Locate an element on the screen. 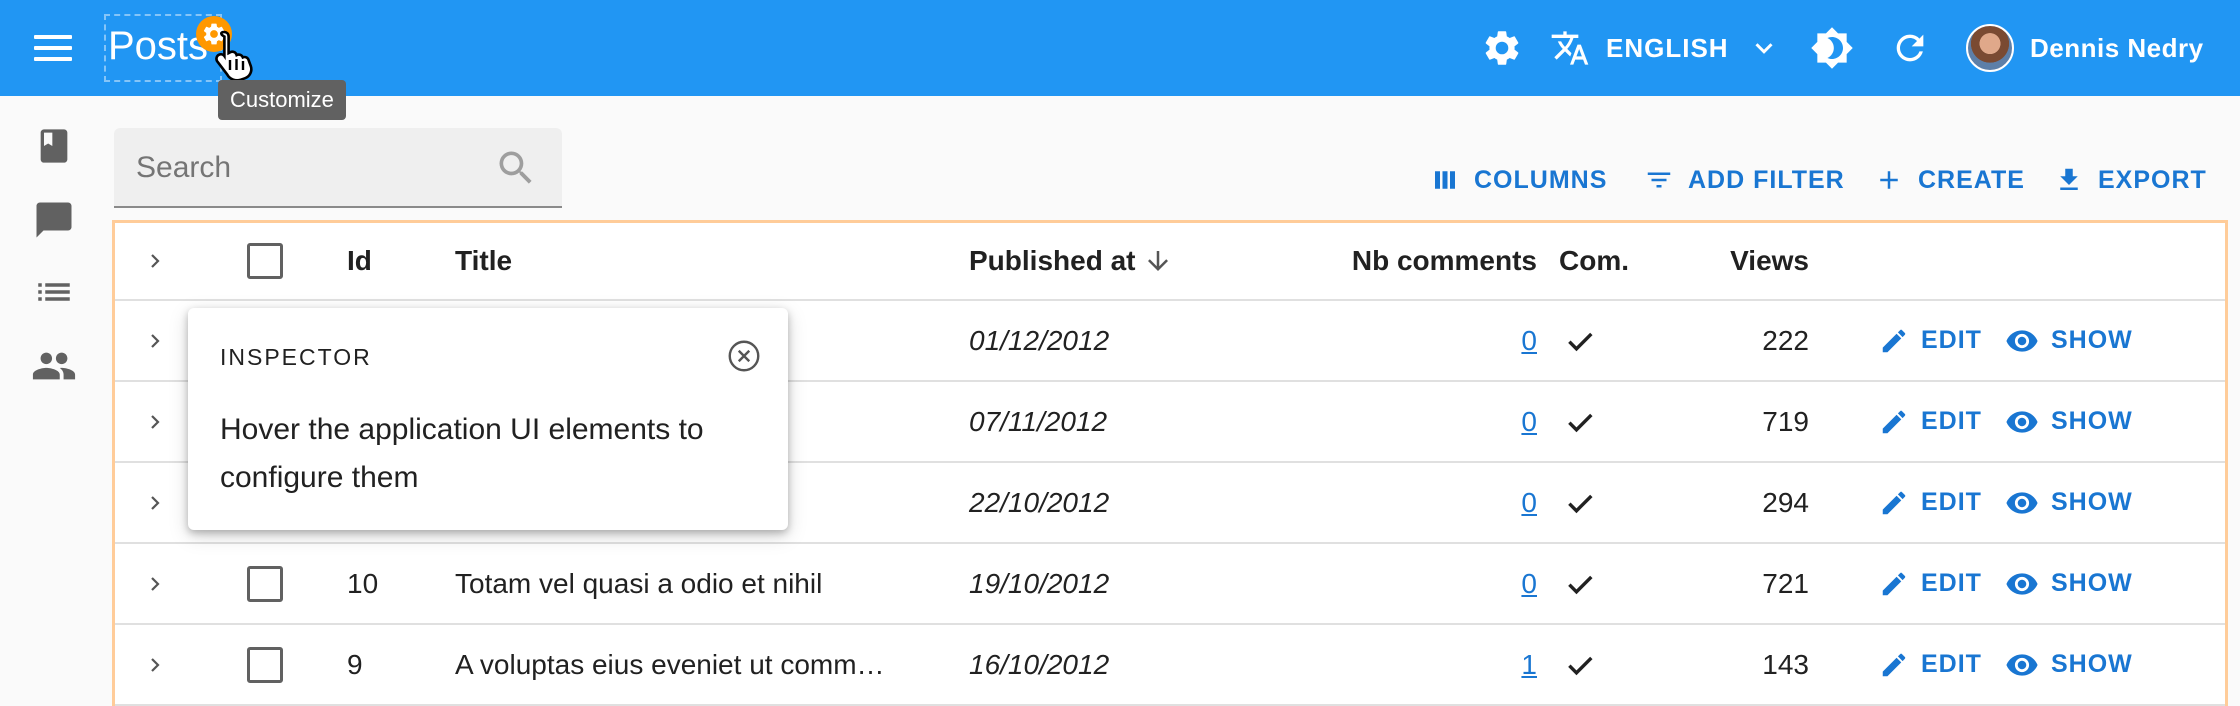 This screenshot has height=706, width=2240. comment-icon is located at coordinates (54, 220).